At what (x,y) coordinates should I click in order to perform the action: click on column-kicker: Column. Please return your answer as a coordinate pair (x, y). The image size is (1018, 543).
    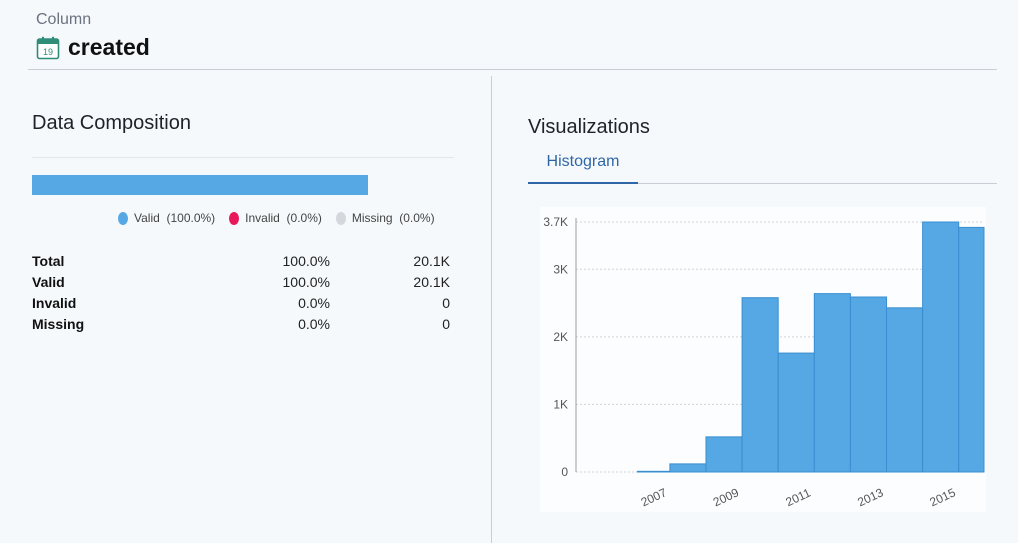
    Looking at the image, I should click on (64, 19).